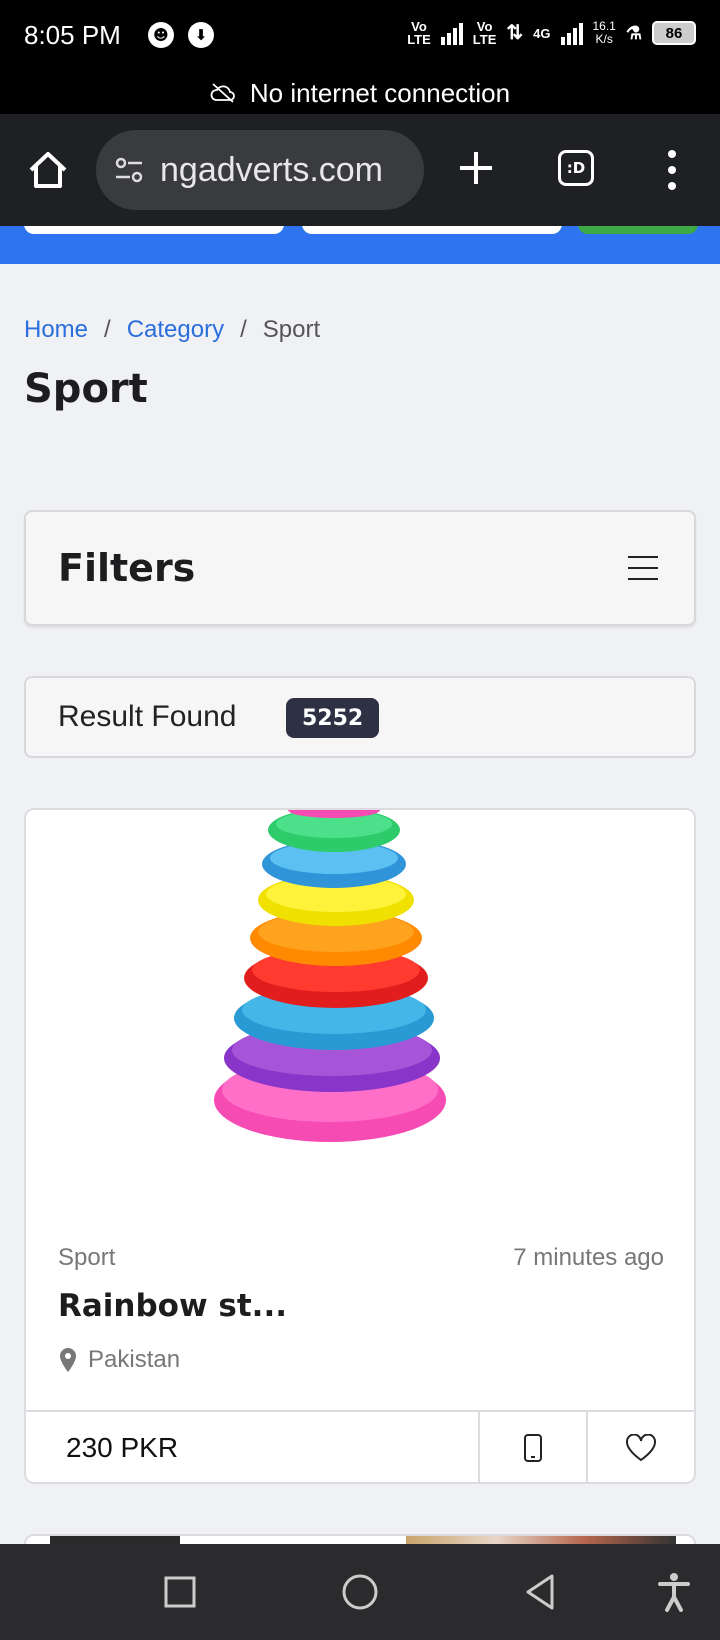 Image resolution: width=720 pixels, height=1640 pixels. What do you see at coordinates (87, 1257) in the screenshot?
I see `product-category: Sport` at bounding box center [87, 1257].